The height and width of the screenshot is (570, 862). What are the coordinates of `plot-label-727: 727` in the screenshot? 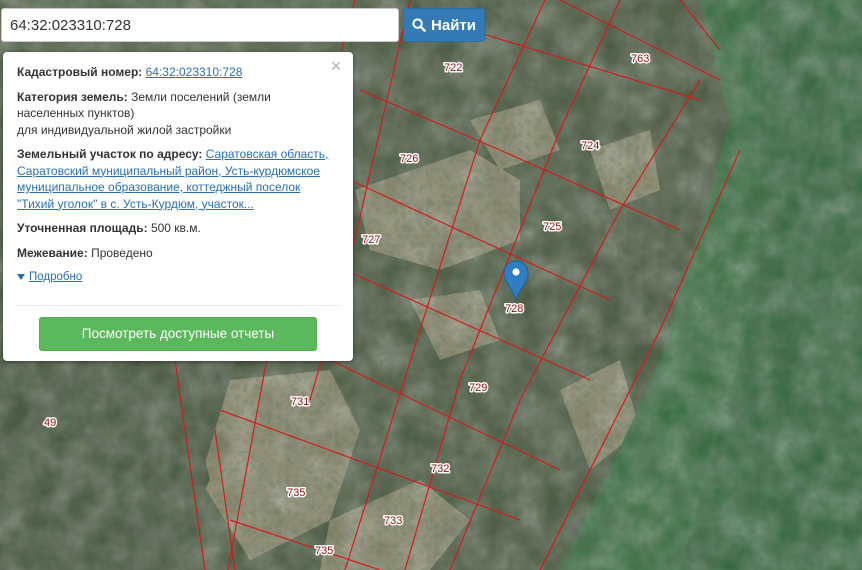 It's located at (371, 240).